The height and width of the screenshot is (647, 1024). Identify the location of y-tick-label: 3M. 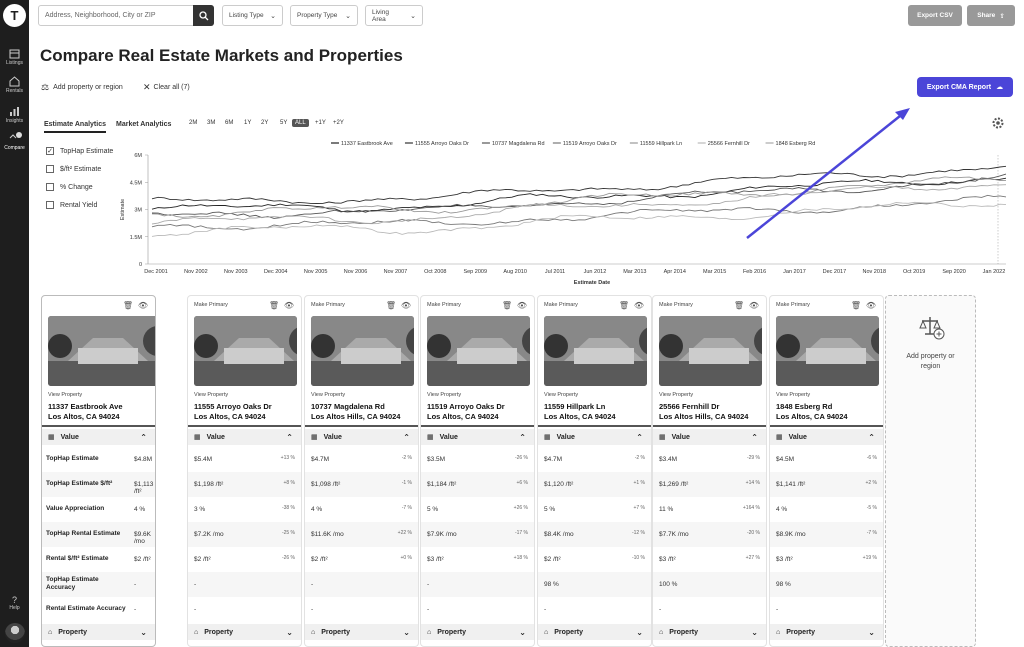
(138, 211).